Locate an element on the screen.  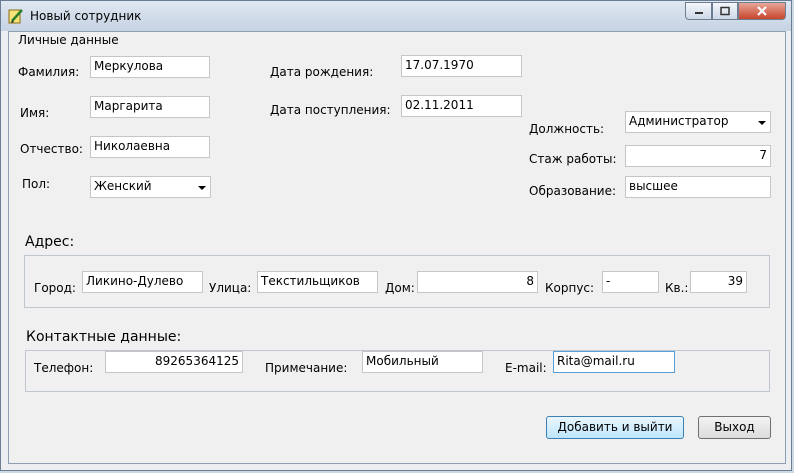
patronymic-field: Николаевна is located at coordinates (150, 147).